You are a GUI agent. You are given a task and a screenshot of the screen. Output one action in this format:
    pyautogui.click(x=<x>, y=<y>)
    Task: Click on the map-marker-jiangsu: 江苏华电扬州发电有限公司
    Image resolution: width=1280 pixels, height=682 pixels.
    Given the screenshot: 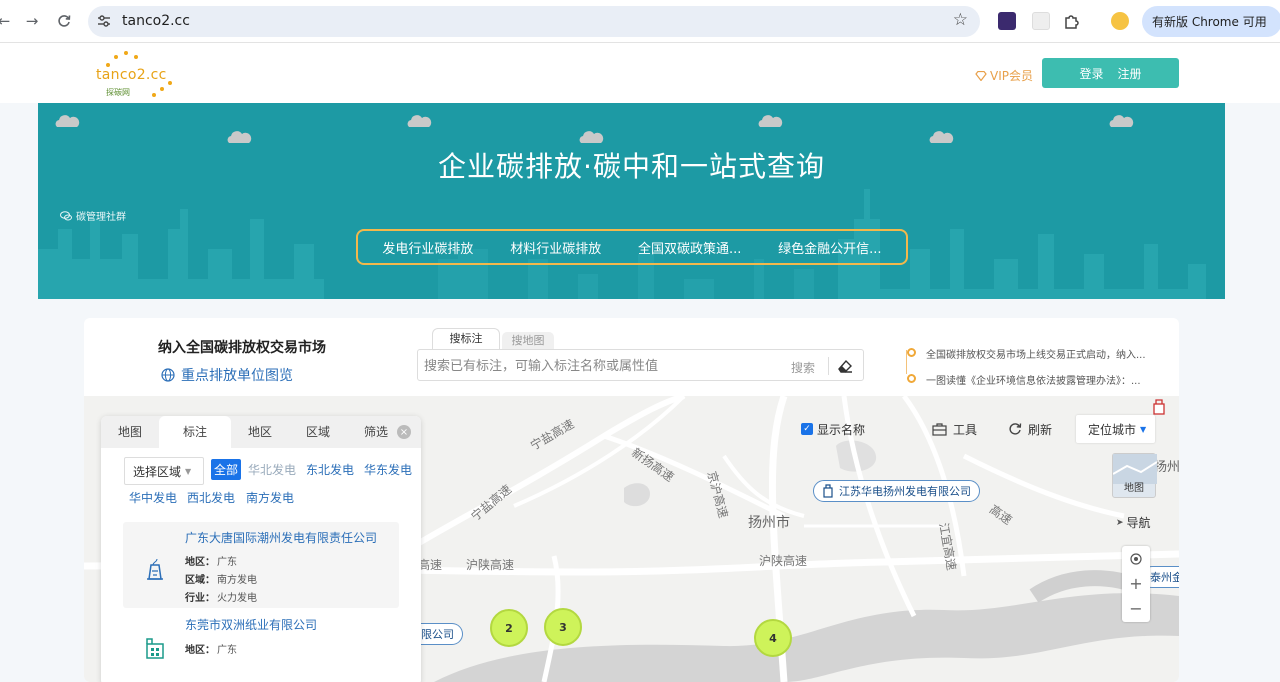 What is the action you would take?
    pyautogui.click(x=896, y=491)
    